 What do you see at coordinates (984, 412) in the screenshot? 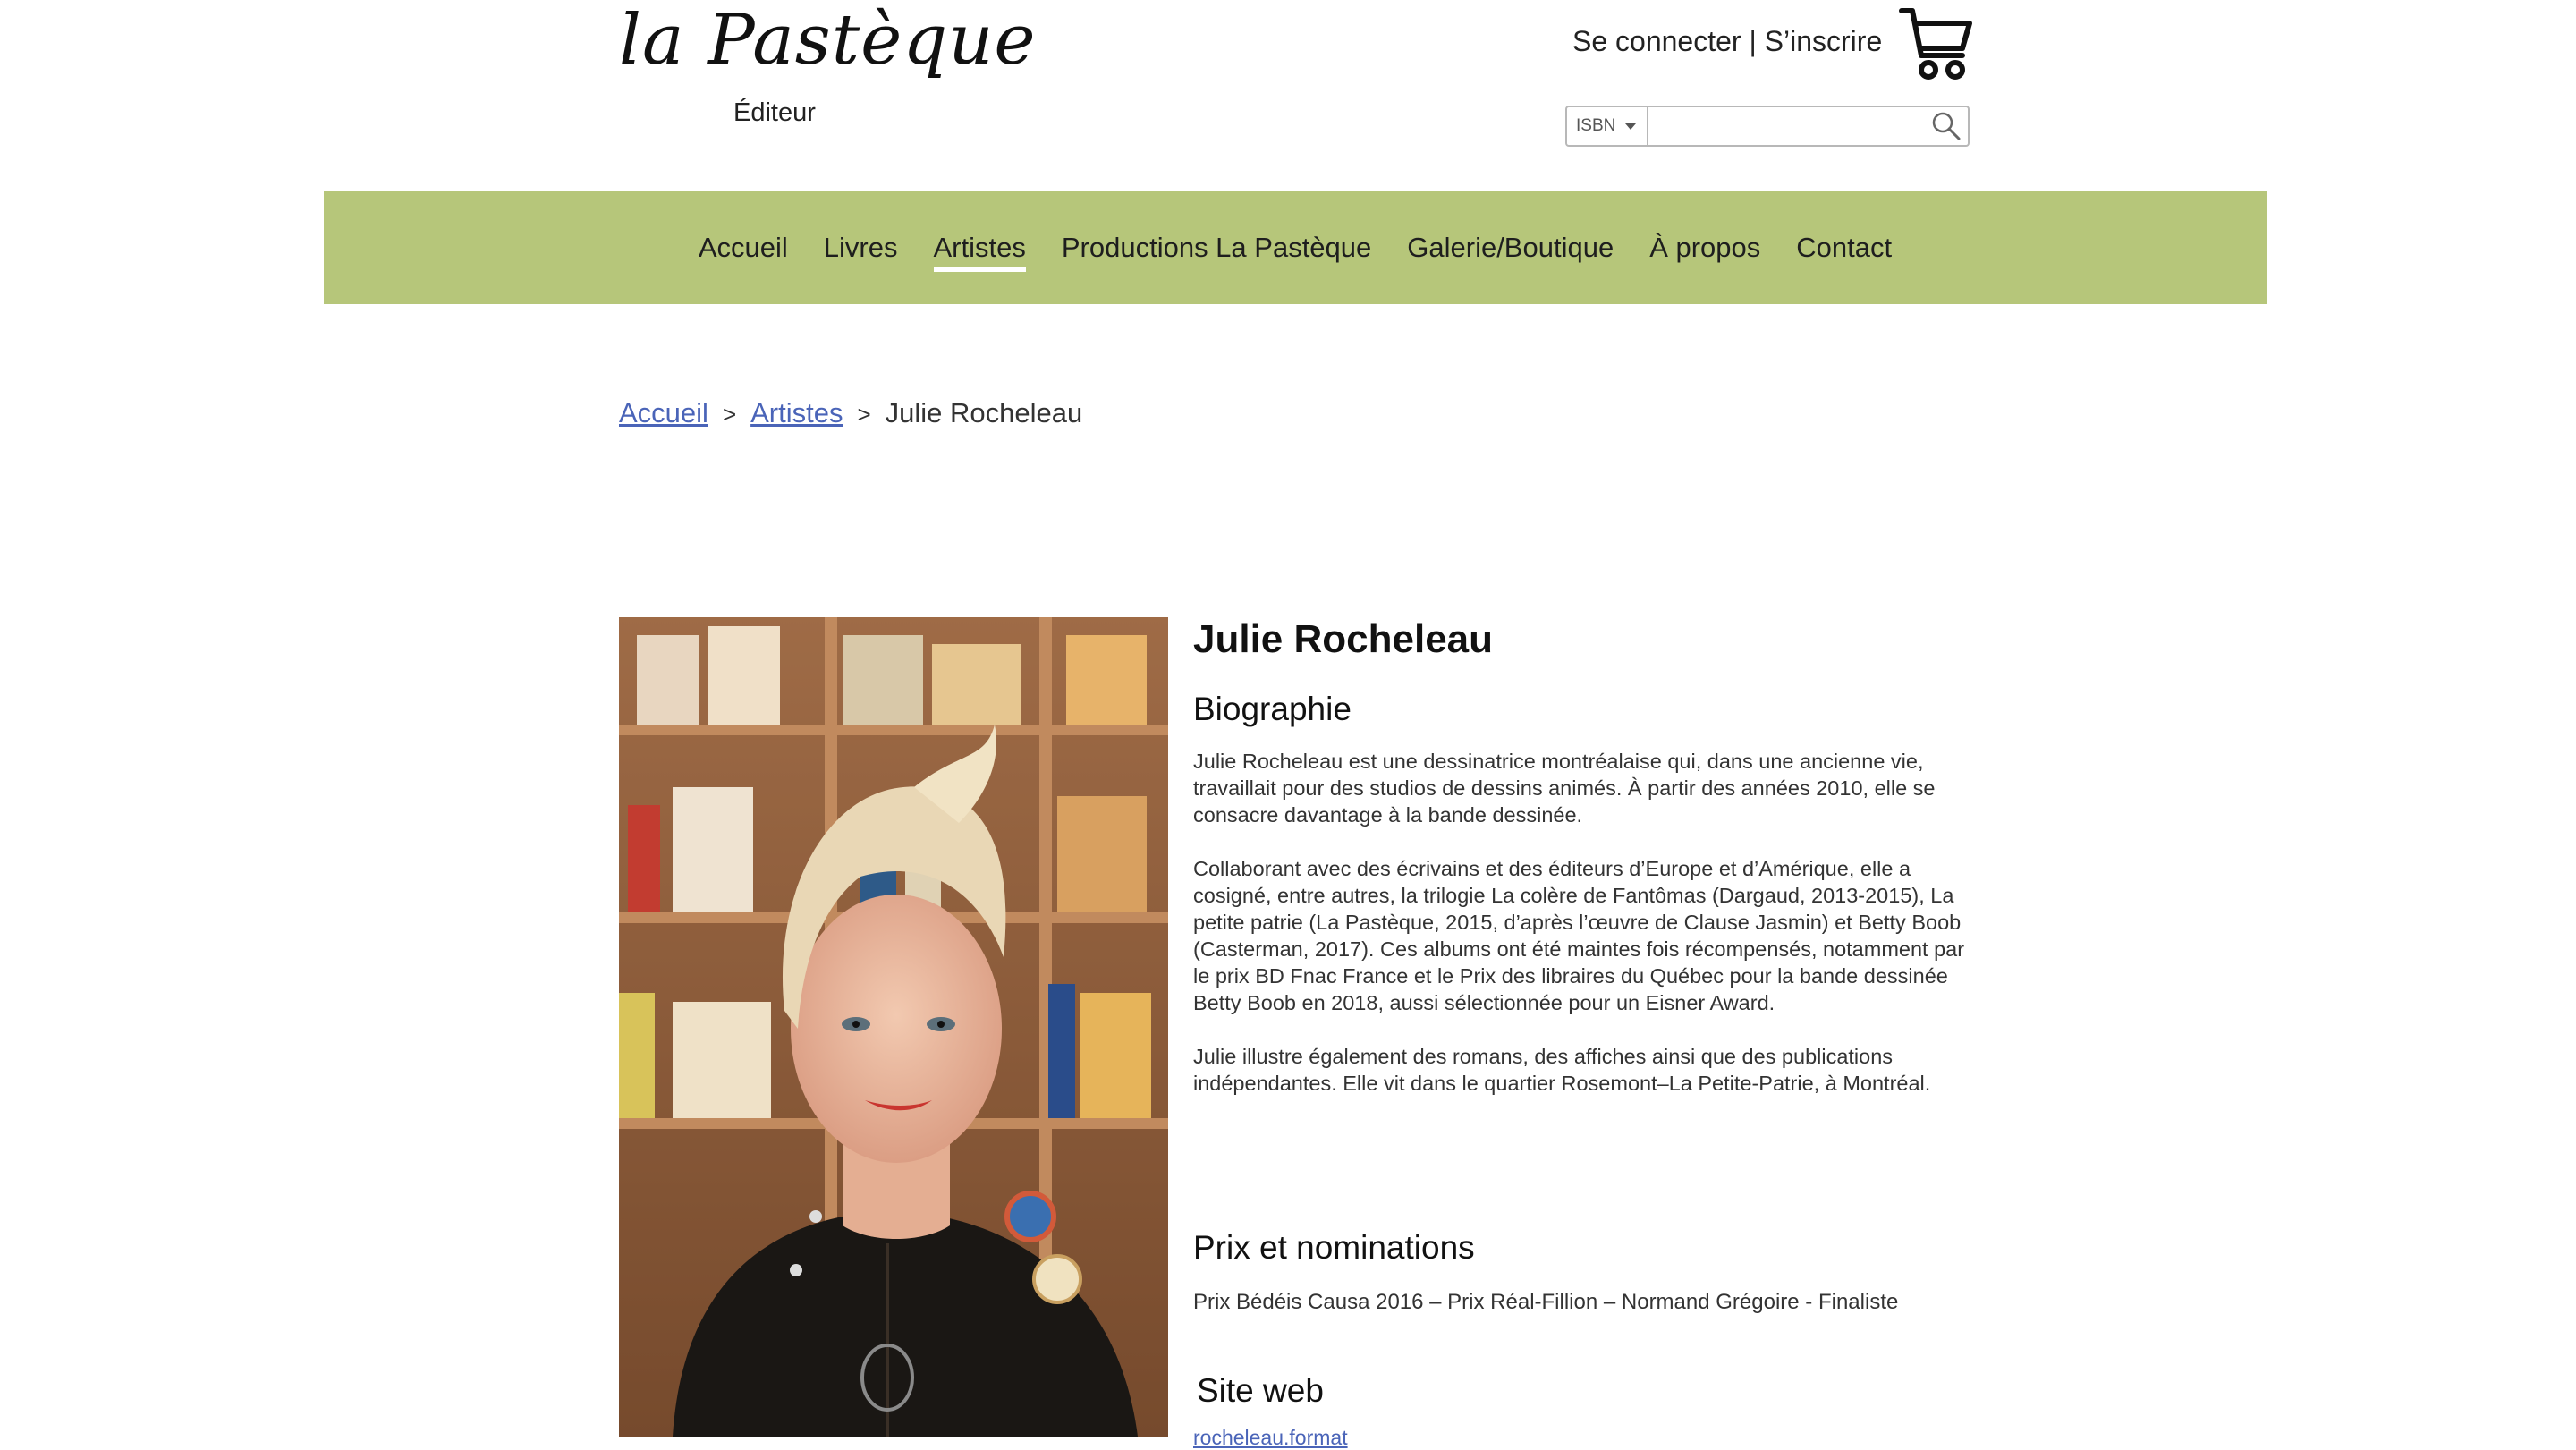
I see `breadcrumb-current: Julie Rocheleau` at bounding box center [984, 412].